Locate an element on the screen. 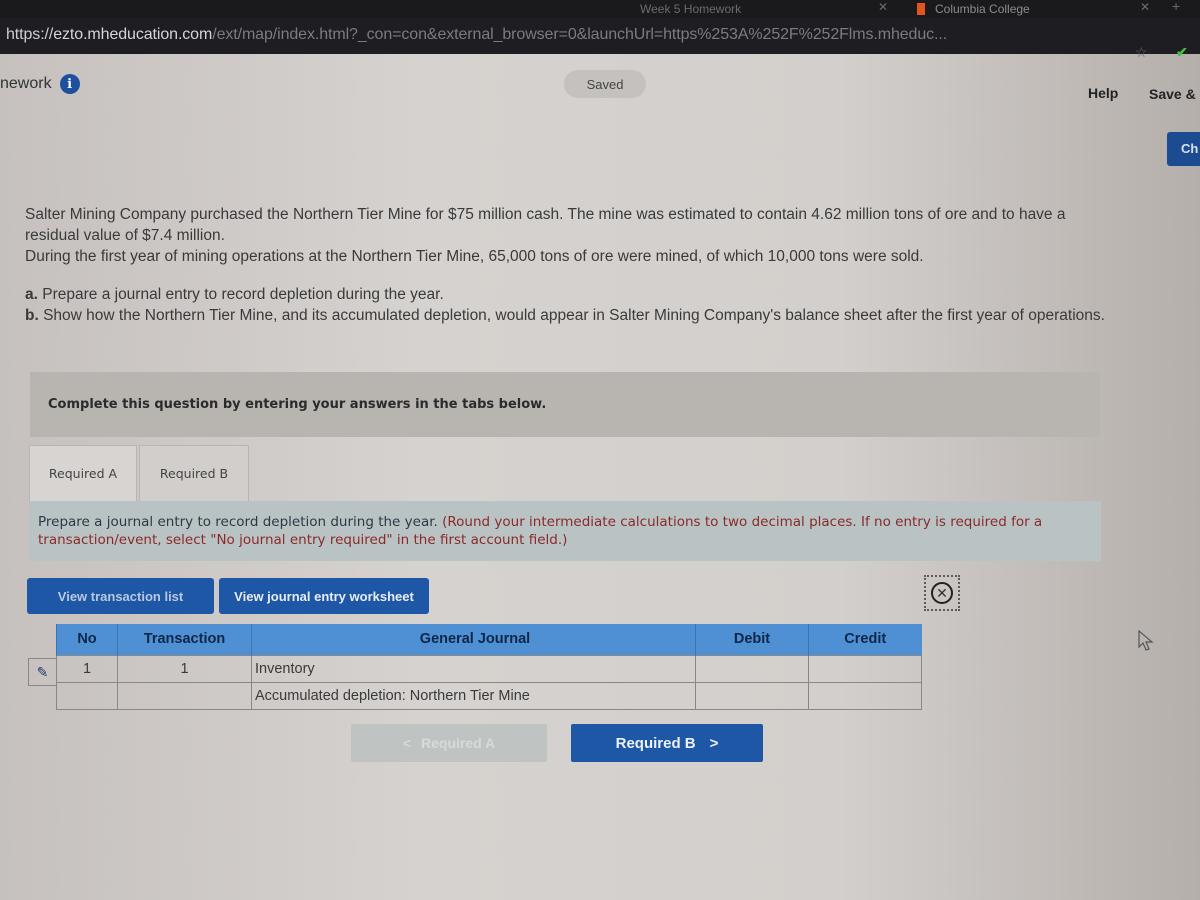 The image size is (1200, 900). url-scheme: https:// is located at coordinates (30, 34).